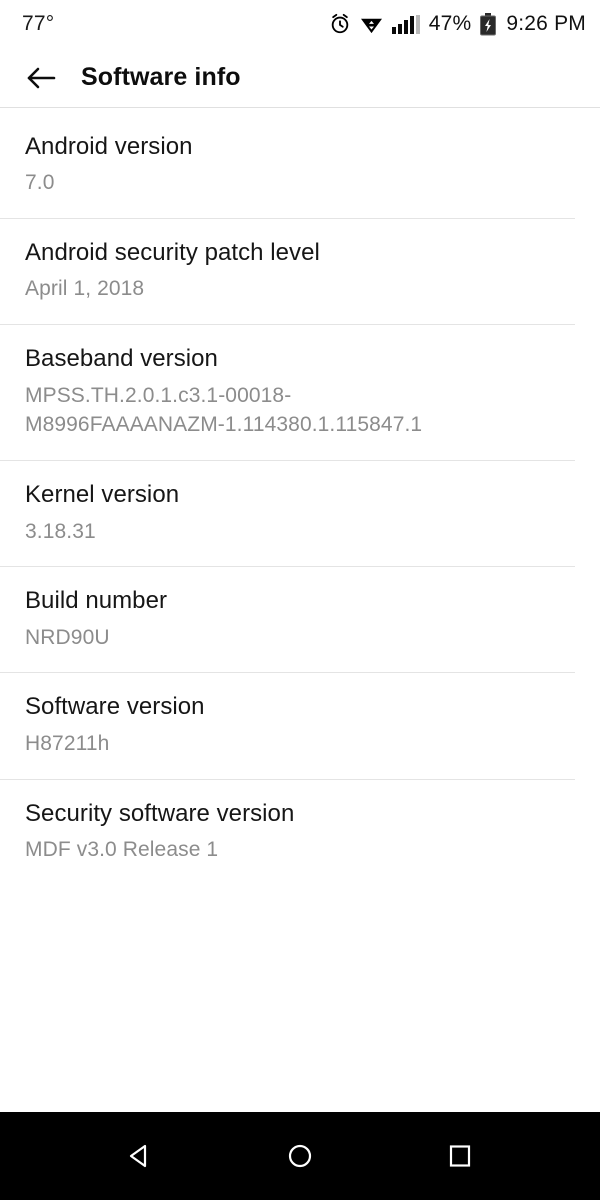 This screenshot has height=1200, width=600. Describe the element at coordinates (300, 165) in the screenshot. I see `list-item-android-version: Android version 7.0` at that location.